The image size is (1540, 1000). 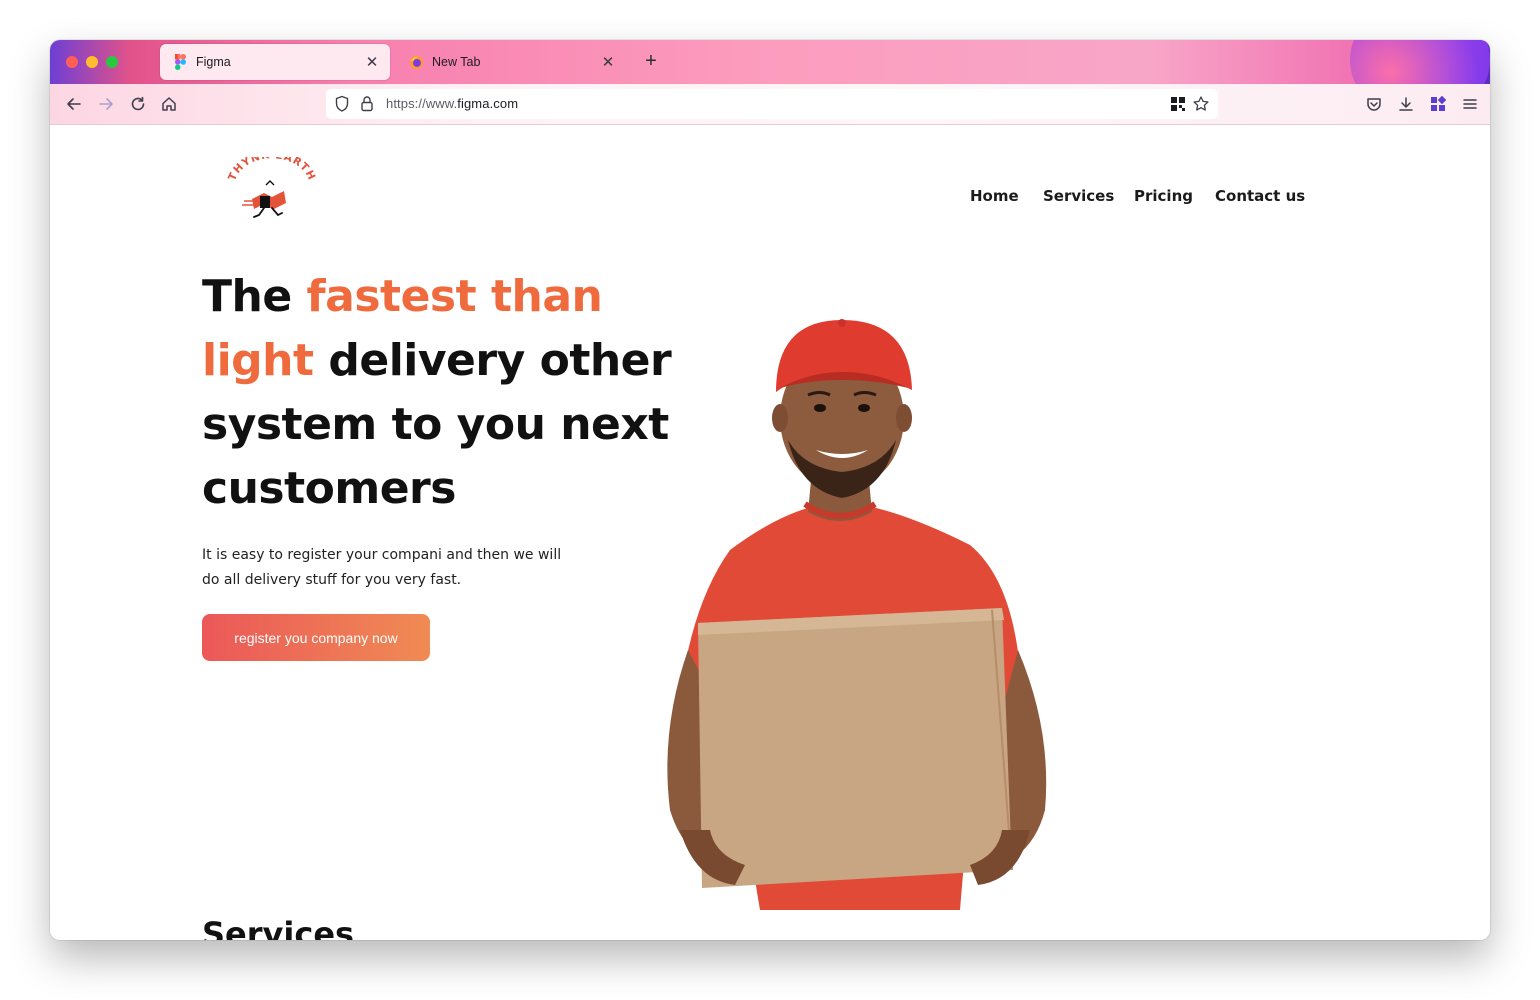 I want to click on firefox-icon, so click(x=416, y=62).